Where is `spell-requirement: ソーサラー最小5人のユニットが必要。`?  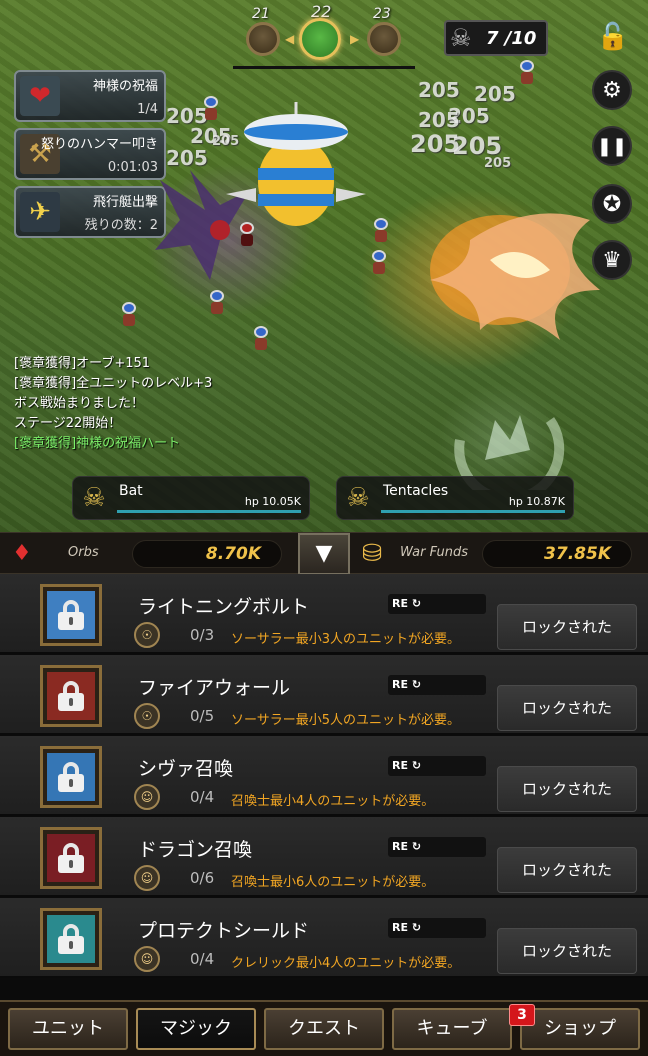
spell-requirement: ソーサラー最小5人のユニットが必要。 is located at coordinates (346, 720).